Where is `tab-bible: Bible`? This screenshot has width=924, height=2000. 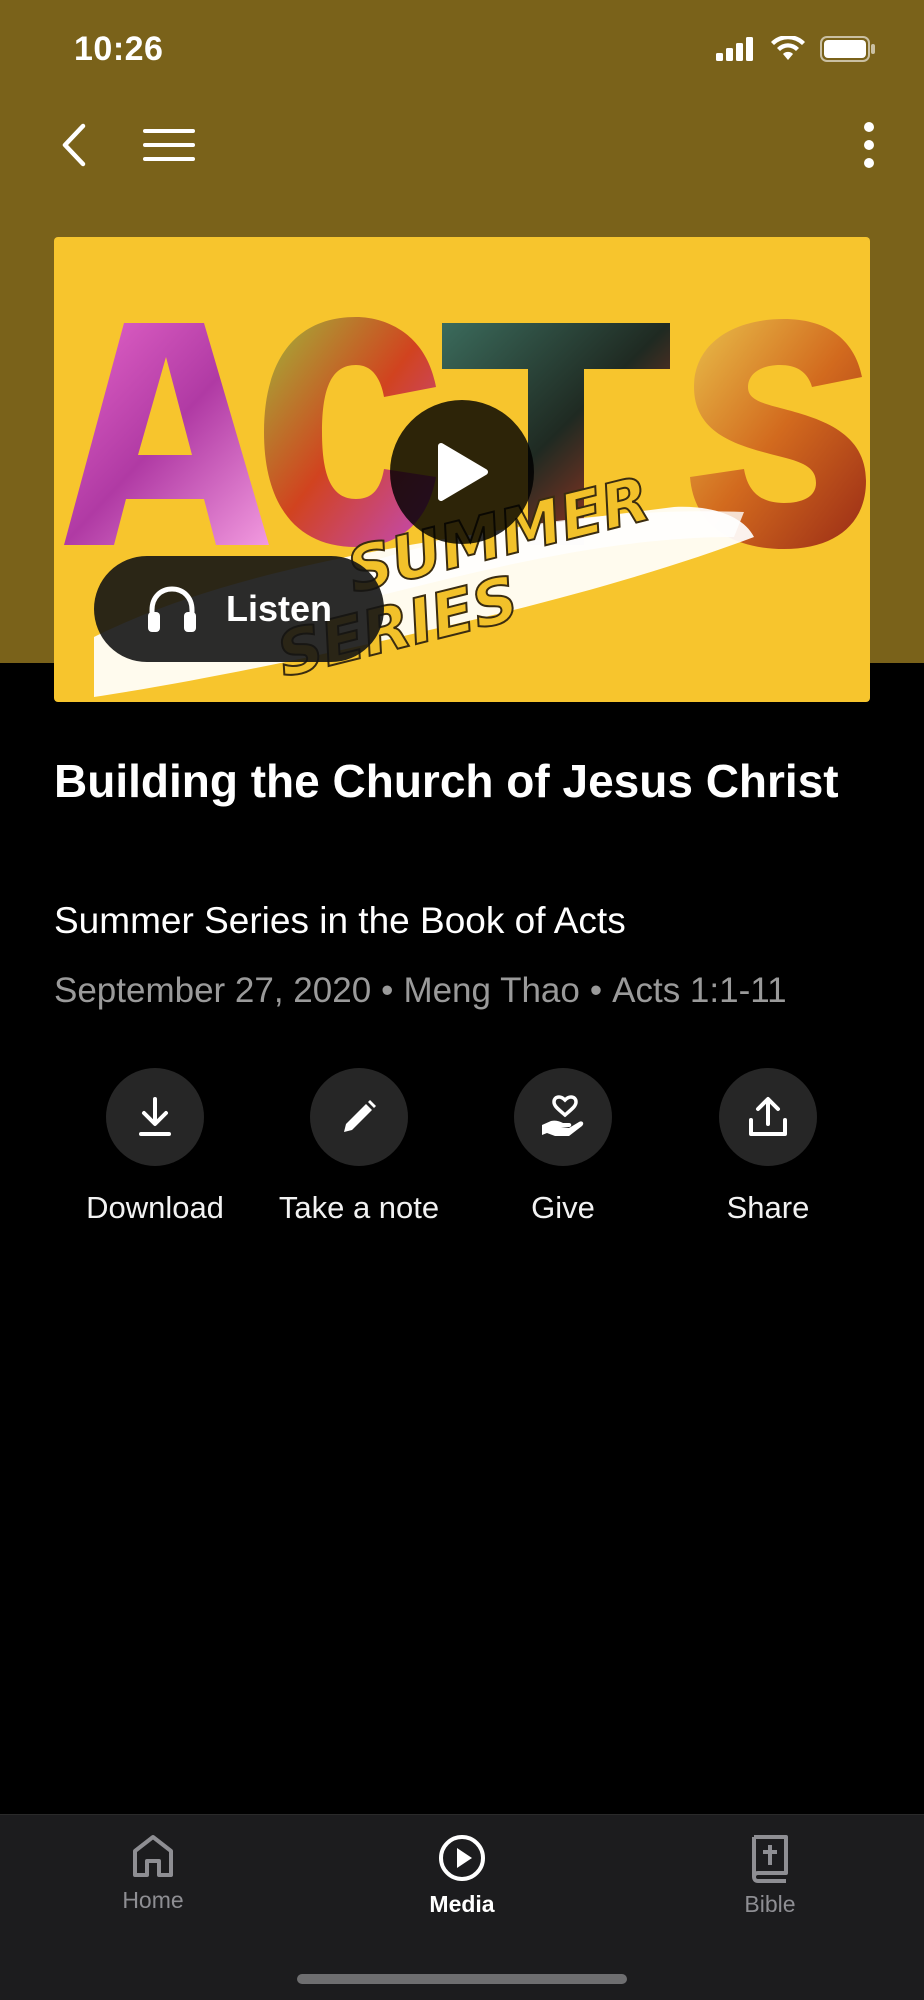 tab-bible: Bible is located at coordinates (770, 1875).